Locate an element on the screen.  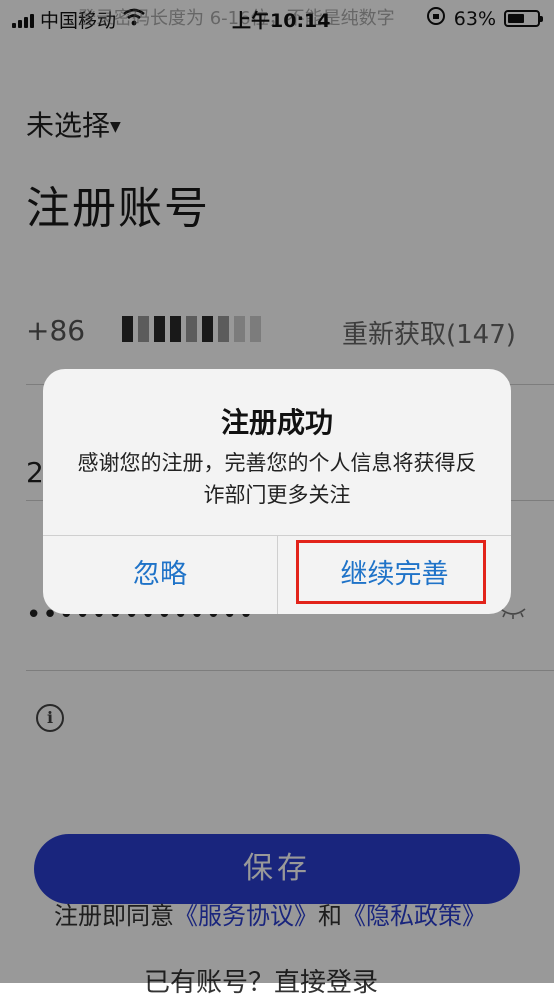
dialog-title: 注册成功 is located at coordinates (276, 422).